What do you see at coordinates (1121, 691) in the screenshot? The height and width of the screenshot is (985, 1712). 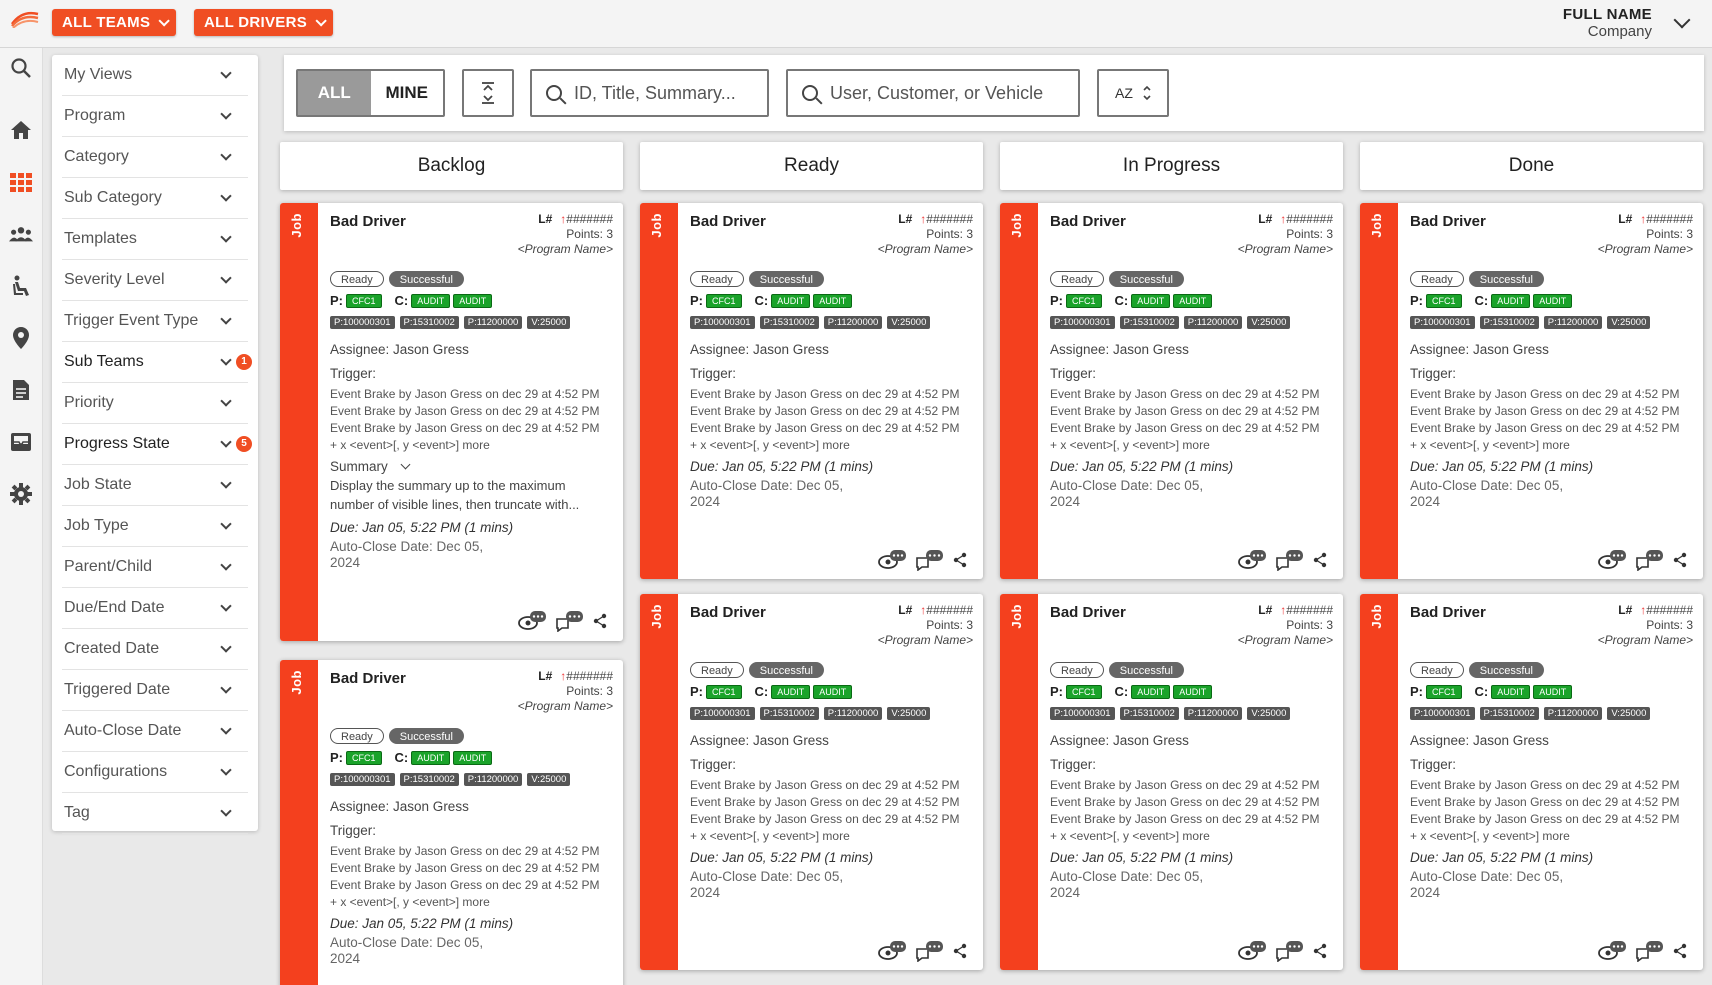 I see `c-label: C:` at bounding box center [1121, 691].